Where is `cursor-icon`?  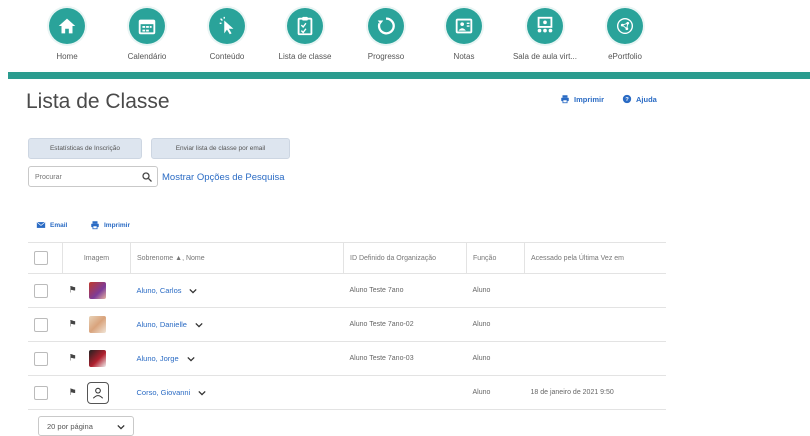 cursor-icon is located at coordinates (227, 26).